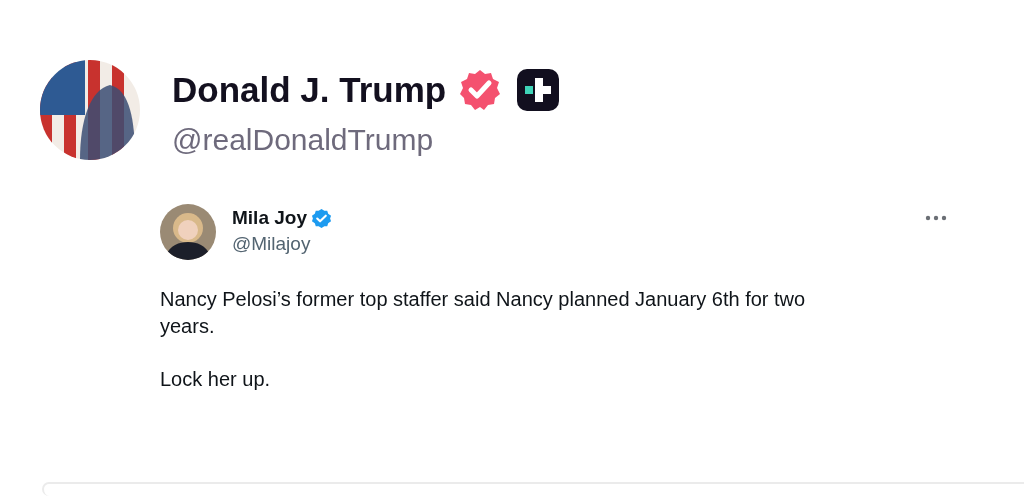  I want to click on author-handle: @realDonaldTrump, so click(303, 140).